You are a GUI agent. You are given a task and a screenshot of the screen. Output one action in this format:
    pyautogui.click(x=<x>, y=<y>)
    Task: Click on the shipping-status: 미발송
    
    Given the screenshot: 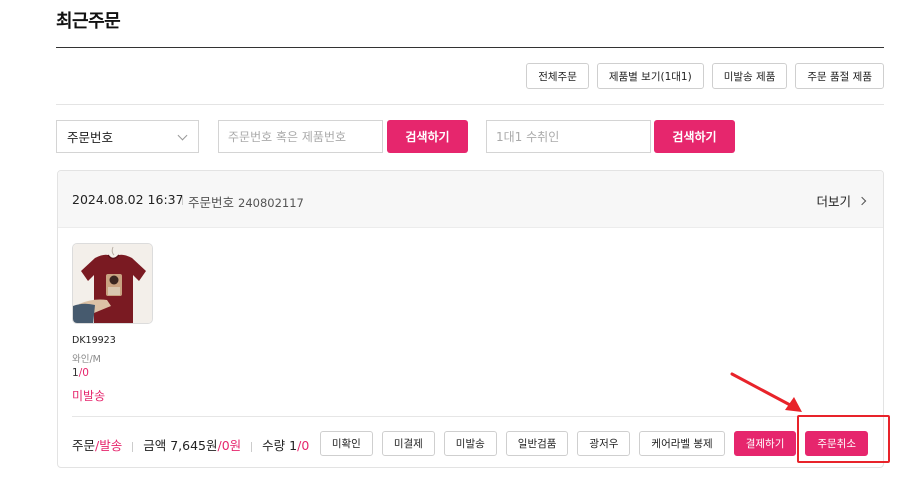 What is the action you would take?
    pyautogui.click(x=89, y=396)
    